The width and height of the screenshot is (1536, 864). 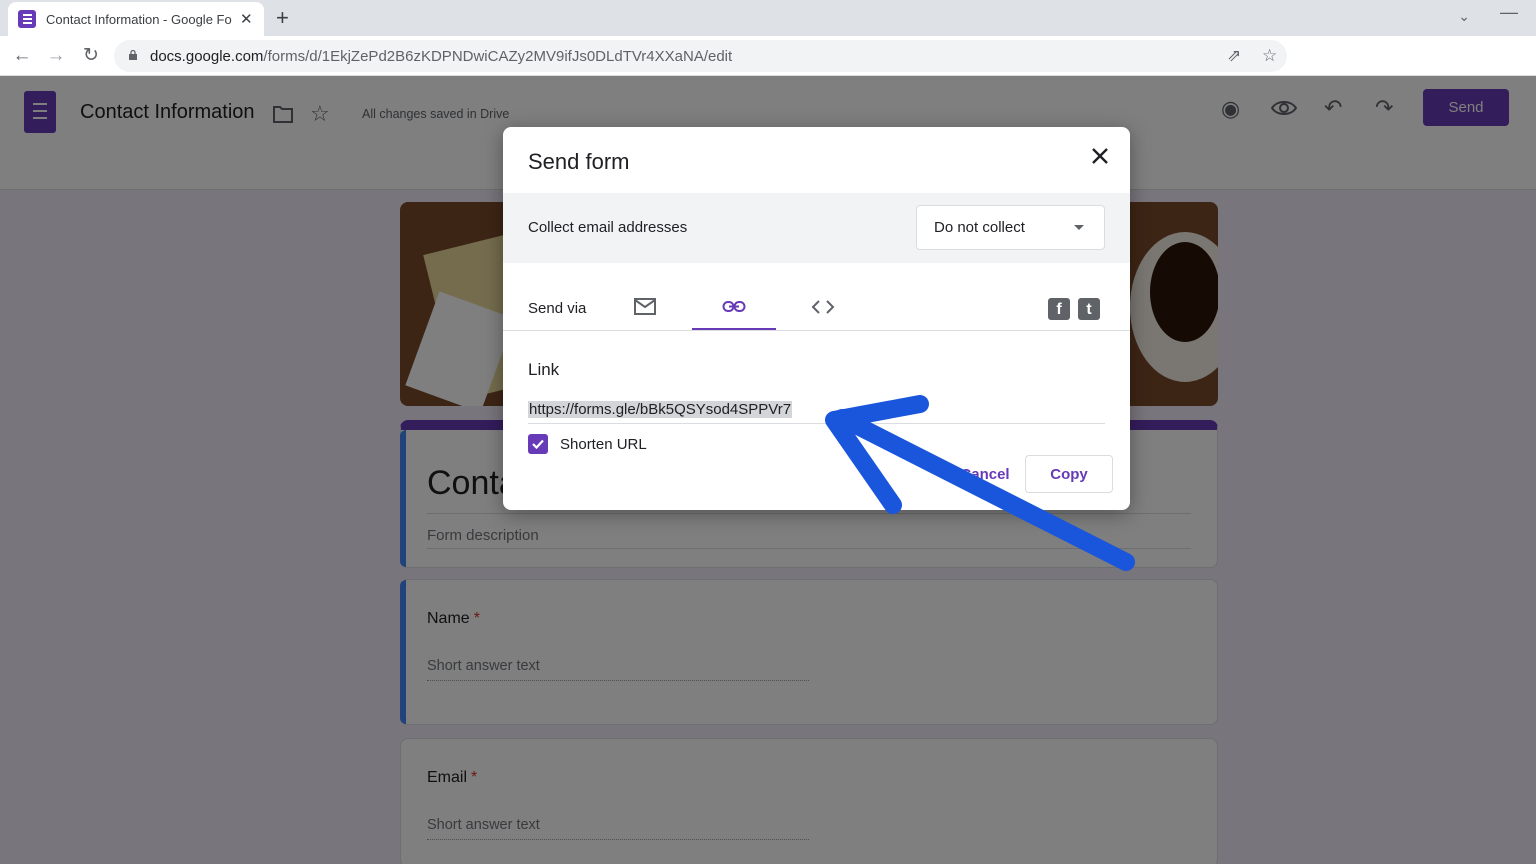 I want to click on tab-close-icon: ✕, so click(x=246, y=19).